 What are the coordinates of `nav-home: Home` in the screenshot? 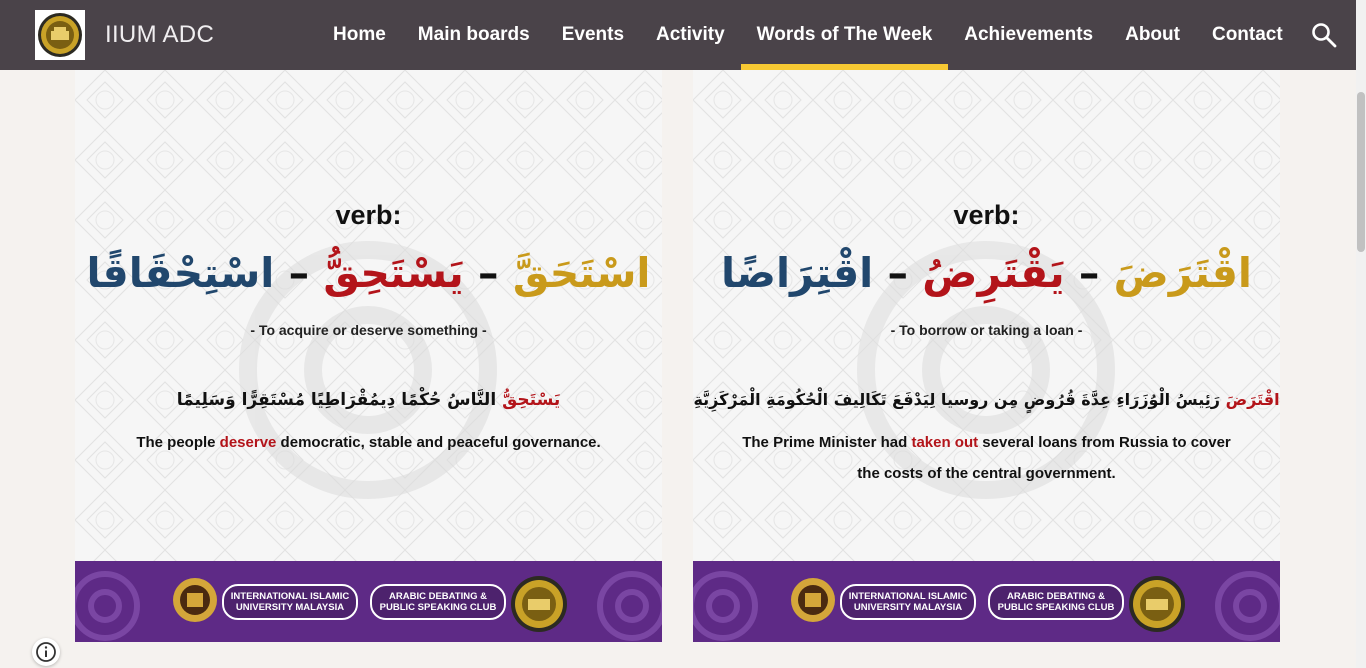 It's located at (359, 35).